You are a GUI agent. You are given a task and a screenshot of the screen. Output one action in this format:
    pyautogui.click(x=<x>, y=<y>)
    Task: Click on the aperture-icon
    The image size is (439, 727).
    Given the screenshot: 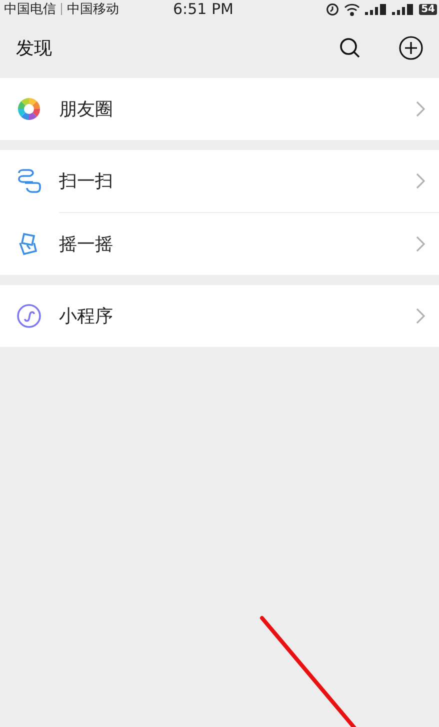 What is the action you would take?
    pyautogui.click(x=29, y=109)
    